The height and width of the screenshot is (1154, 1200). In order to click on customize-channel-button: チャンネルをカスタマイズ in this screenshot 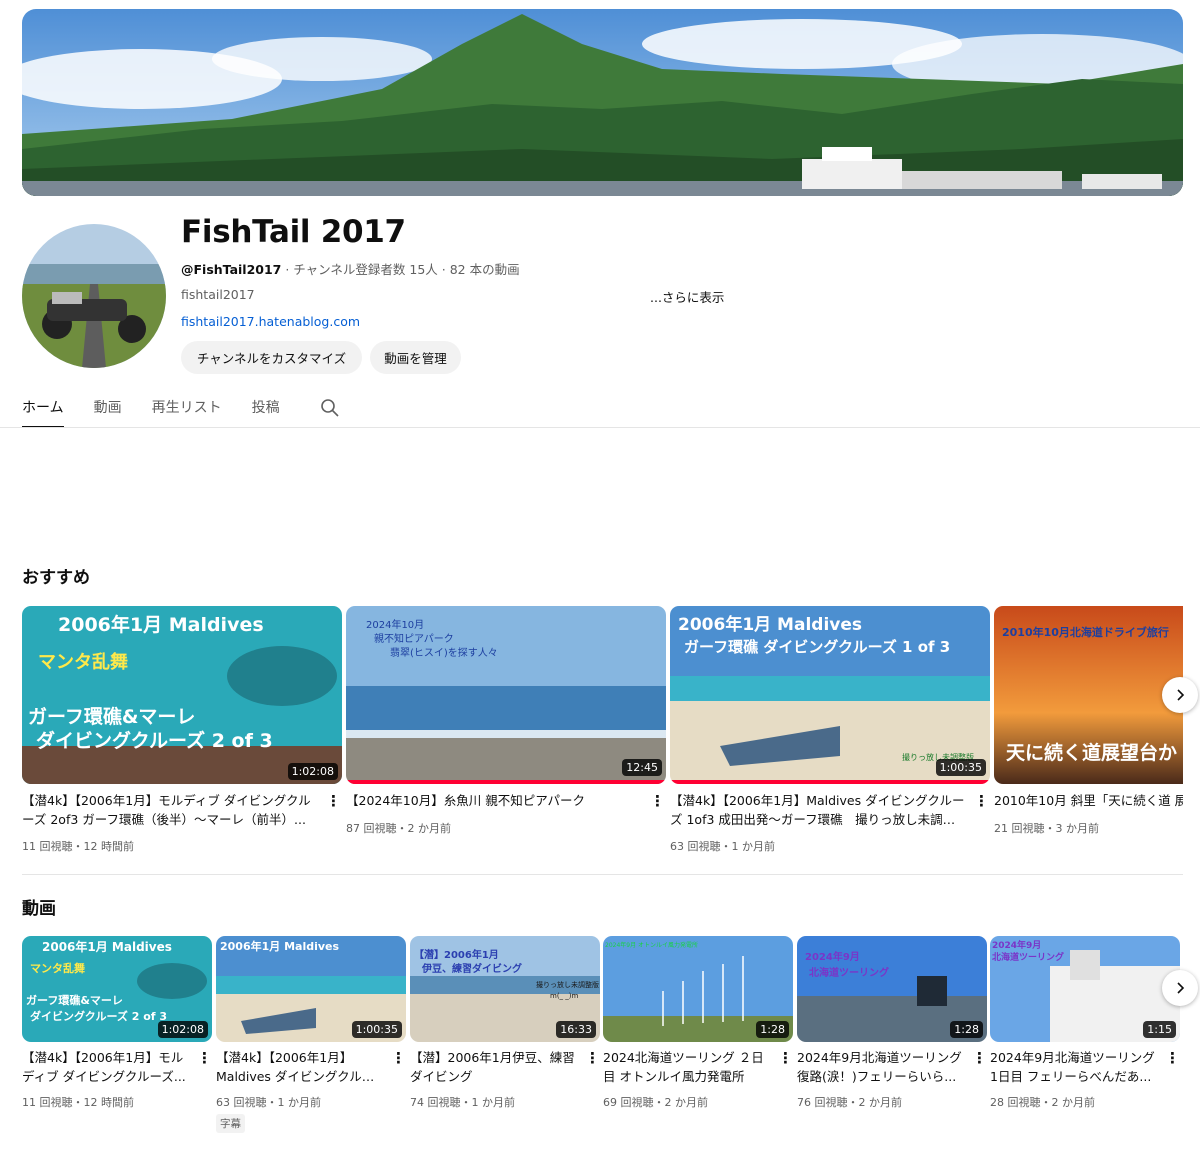, I will do `click(271, 357)`.